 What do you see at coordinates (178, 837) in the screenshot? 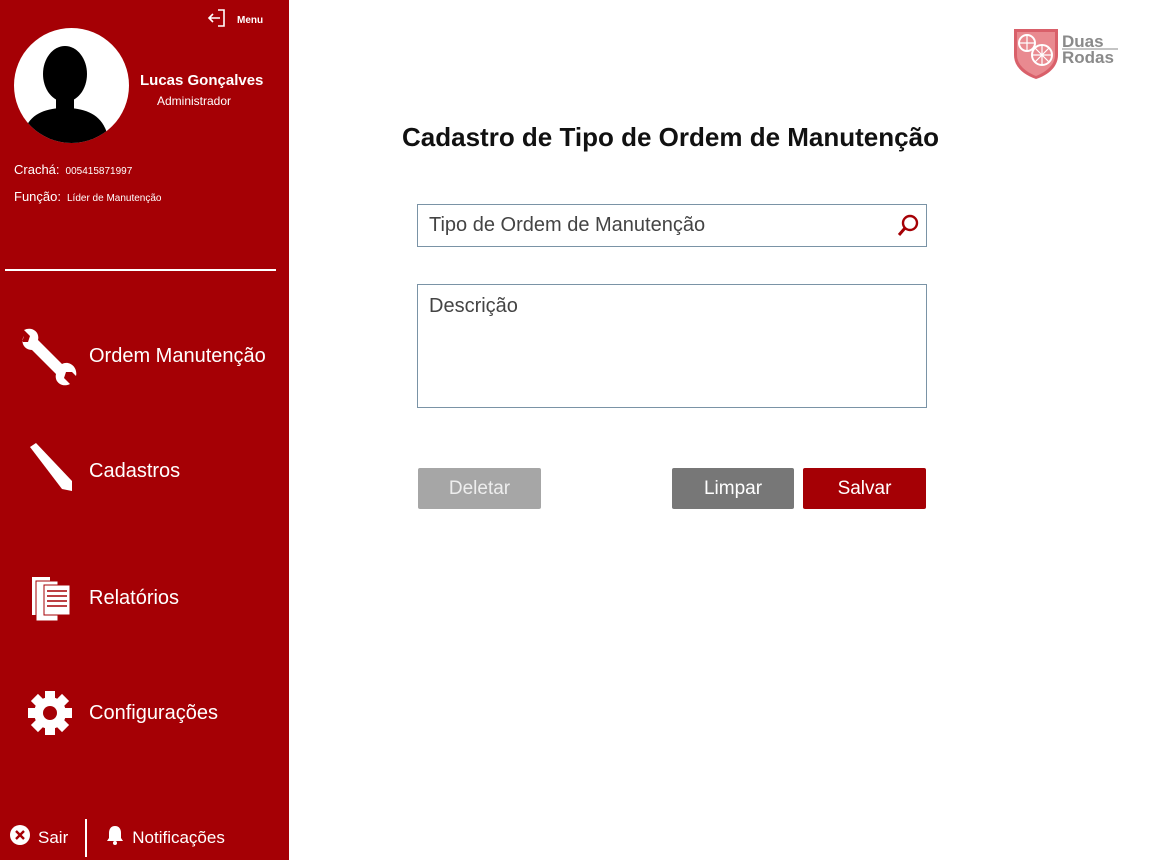
I see `notifications-label: Notificações` at bounding box center [178, 837].